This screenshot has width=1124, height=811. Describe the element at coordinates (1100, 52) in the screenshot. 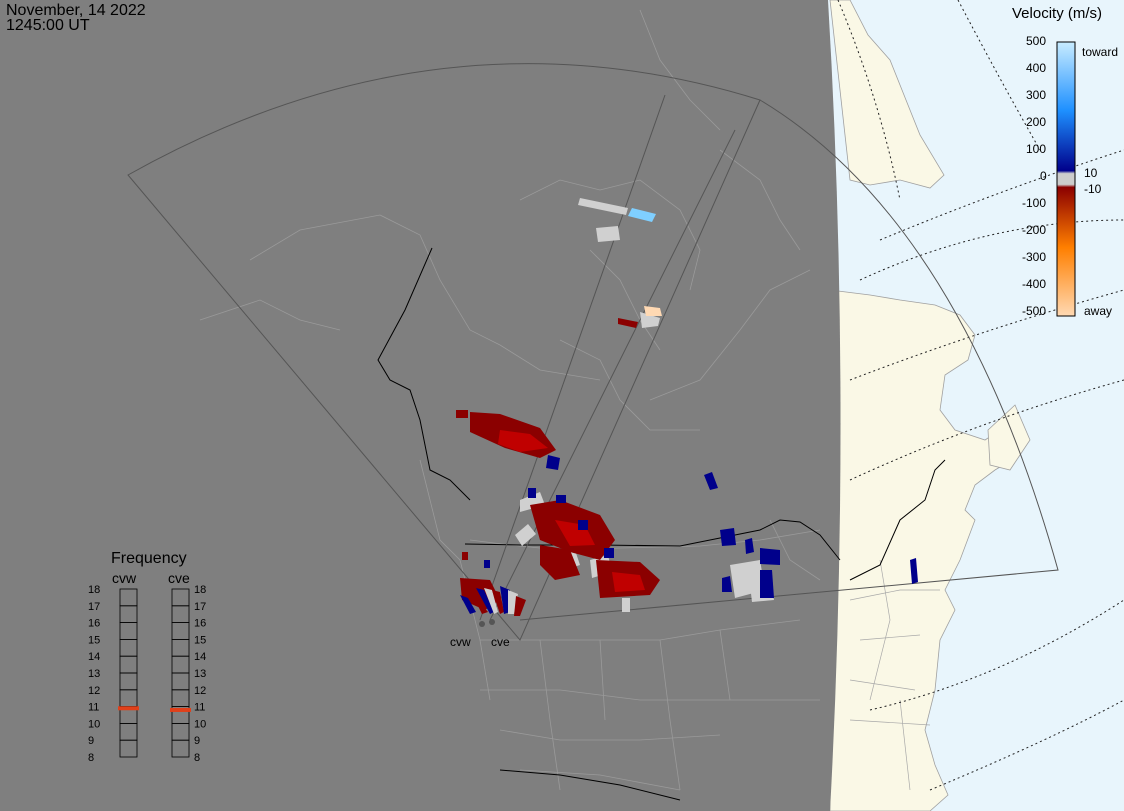

I see `velocity-label-toward: toward` at that location.